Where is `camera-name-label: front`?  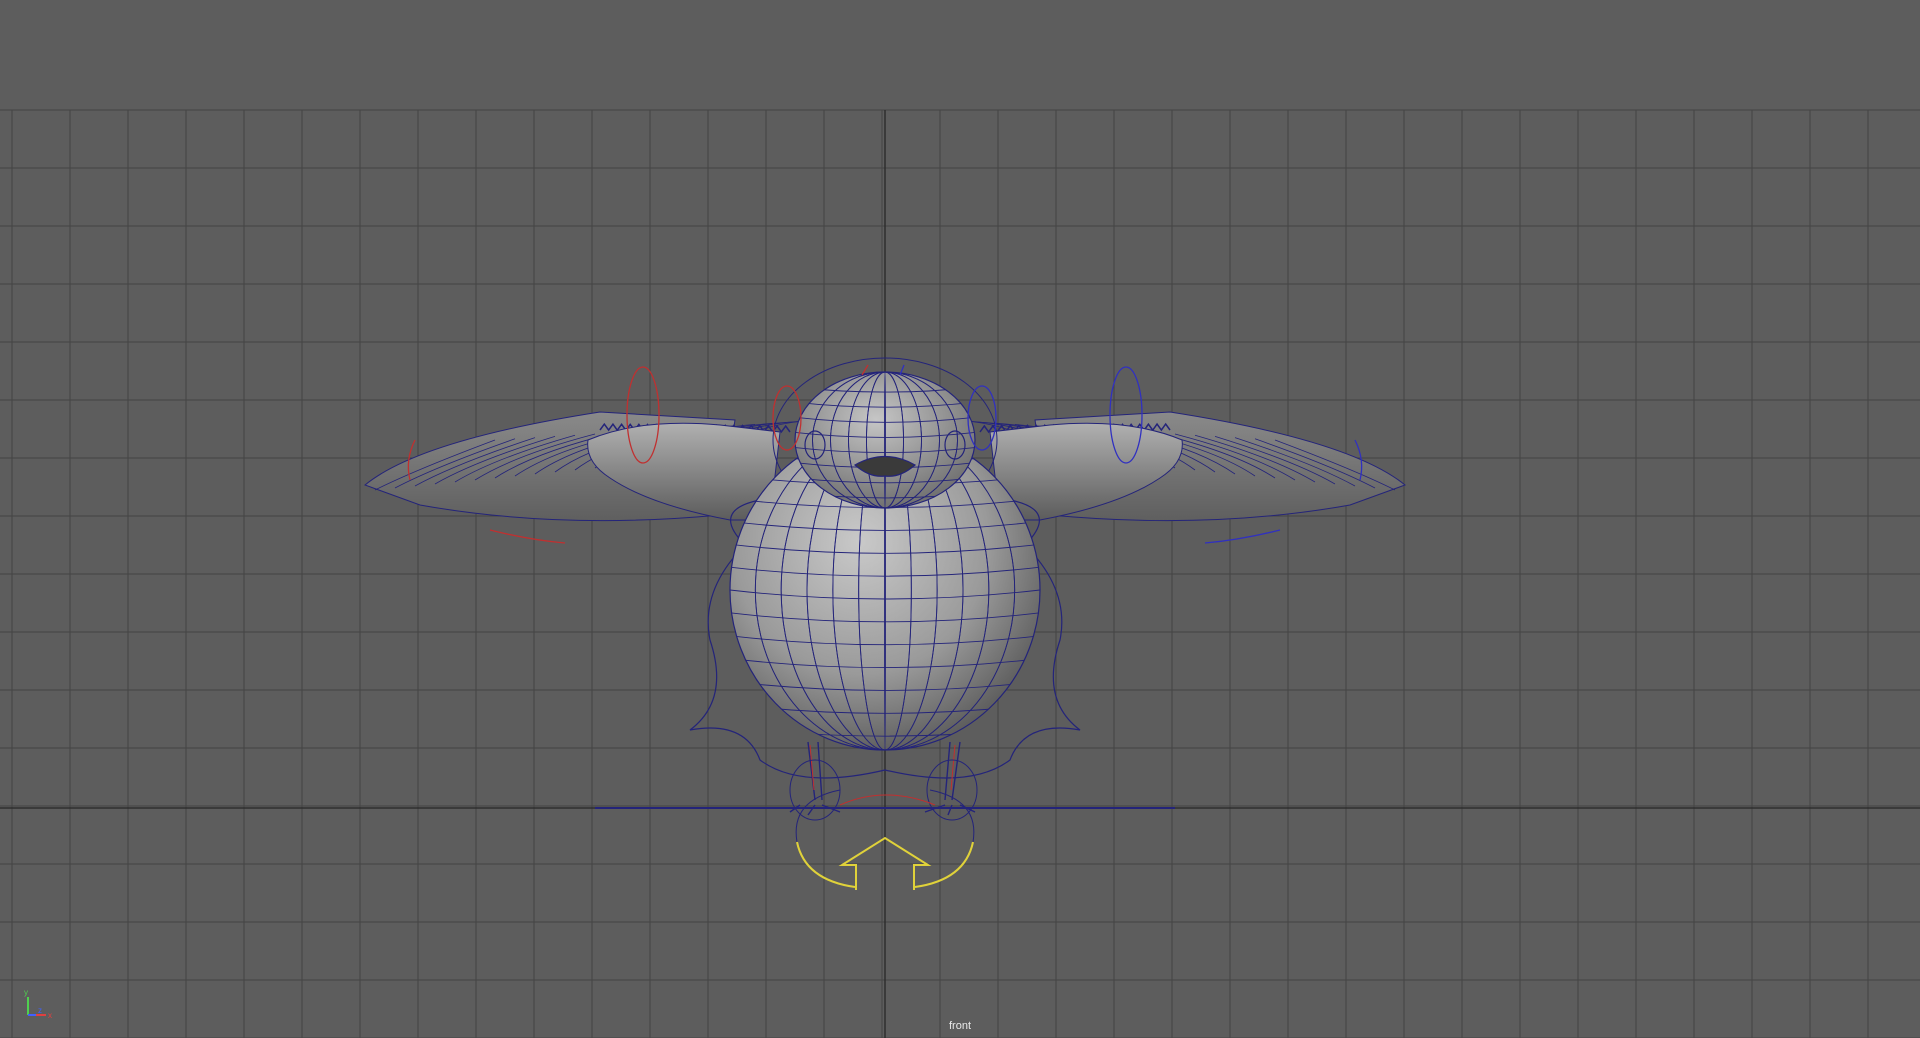 camera-name-label: front is located at coordinates (959, 1026).